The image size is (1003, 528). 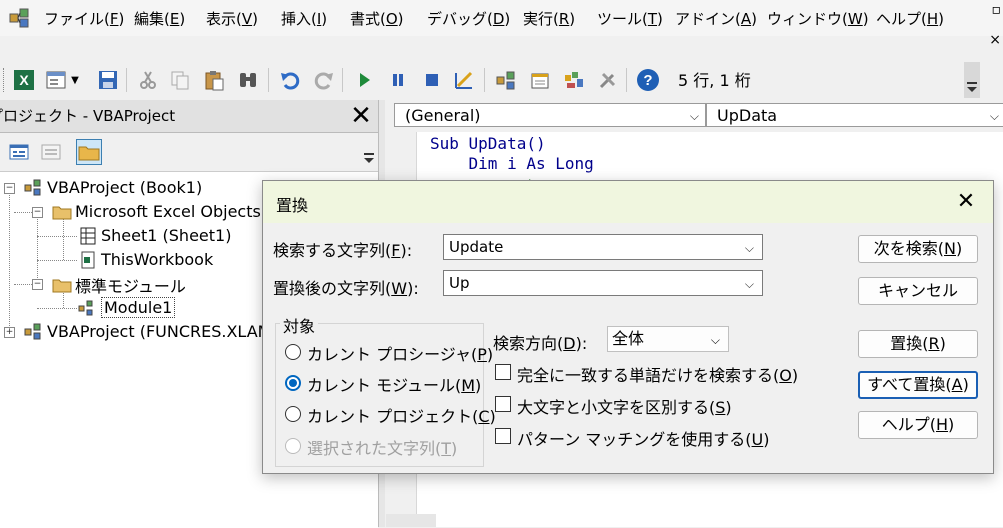 What do you see at coordinates (346, 288) in the screenshot?
I see `replace-with-label: 置換後の文字列(W):` at bounding box center [346, 288].